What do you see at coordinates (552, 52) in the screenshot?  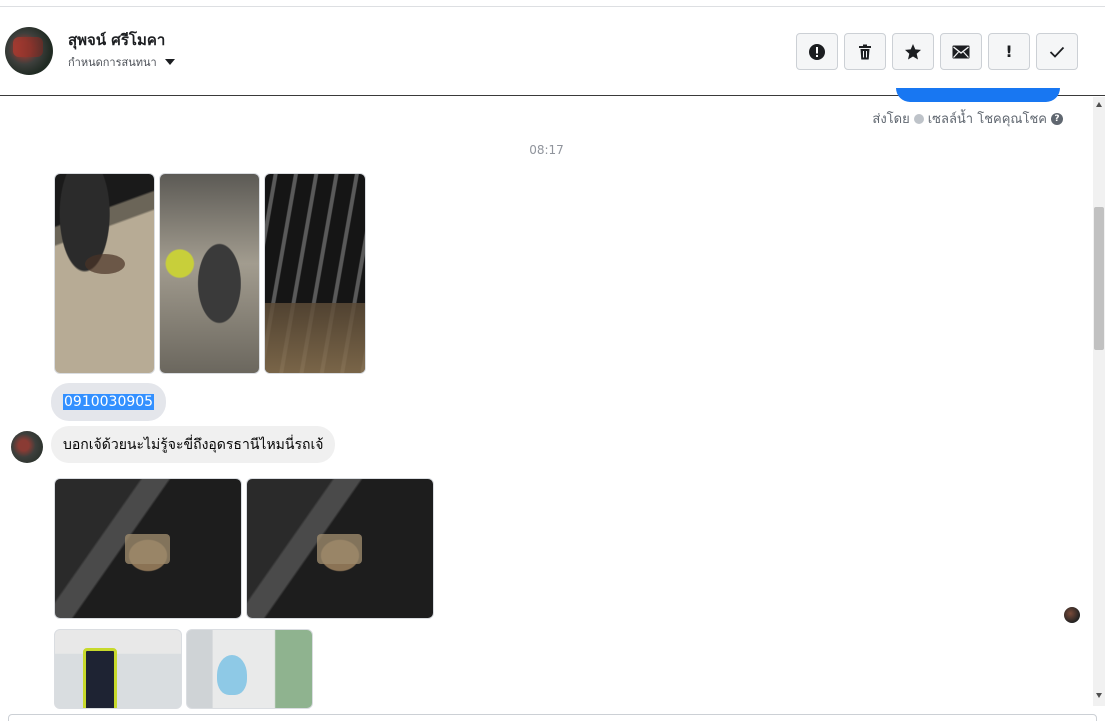 I see `conversation-header: สุพจน์ ศรีโมคา กำหนดการสนทนา !` at bounding box center [552, 52].